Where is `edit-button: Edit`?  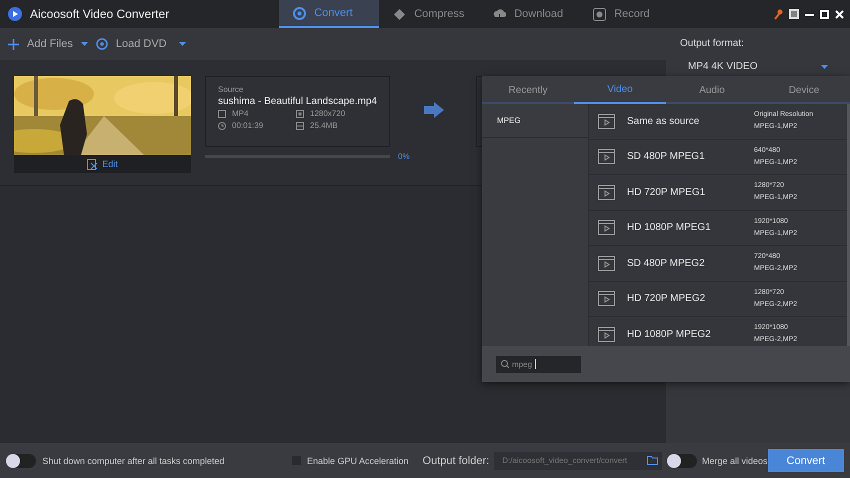
edit-button: Edit is located at coordinates (102, 164).